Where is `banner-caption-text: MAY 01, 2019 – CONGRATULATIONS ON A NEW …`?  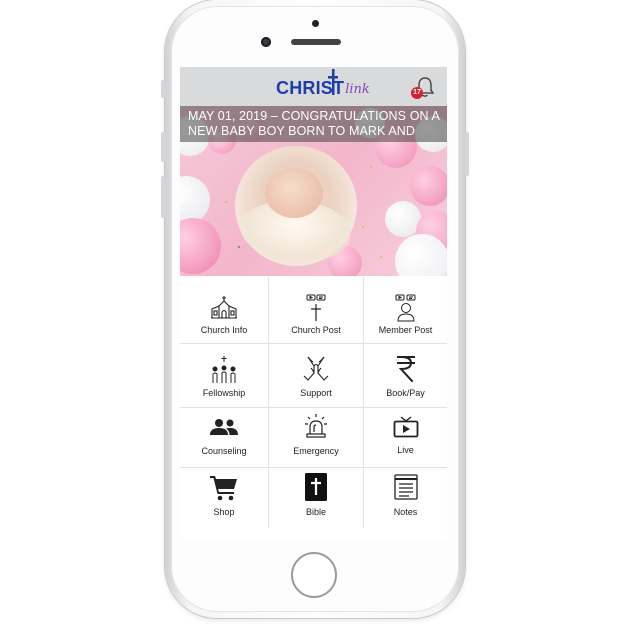 banner-caption-text: MAY 01, 2019 – CONGRATULATIONS ON A NEW … is located at coordinates (314, 123).